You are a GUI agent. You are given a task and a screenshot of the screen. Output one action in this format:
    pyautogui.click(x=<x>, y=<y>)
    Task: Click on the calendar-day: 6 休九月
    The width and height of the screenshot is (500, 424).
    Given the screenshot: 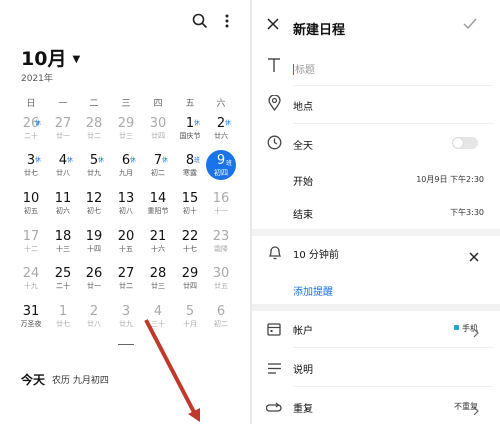 What is the action you would take?
    pyautogui.click(x=126, y=171)
    